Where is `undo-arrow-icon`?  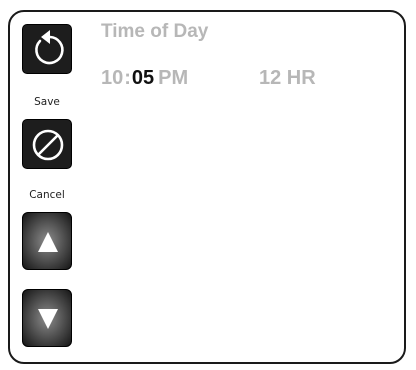
undo-arrow-icon is located at coordinates (49, 47).